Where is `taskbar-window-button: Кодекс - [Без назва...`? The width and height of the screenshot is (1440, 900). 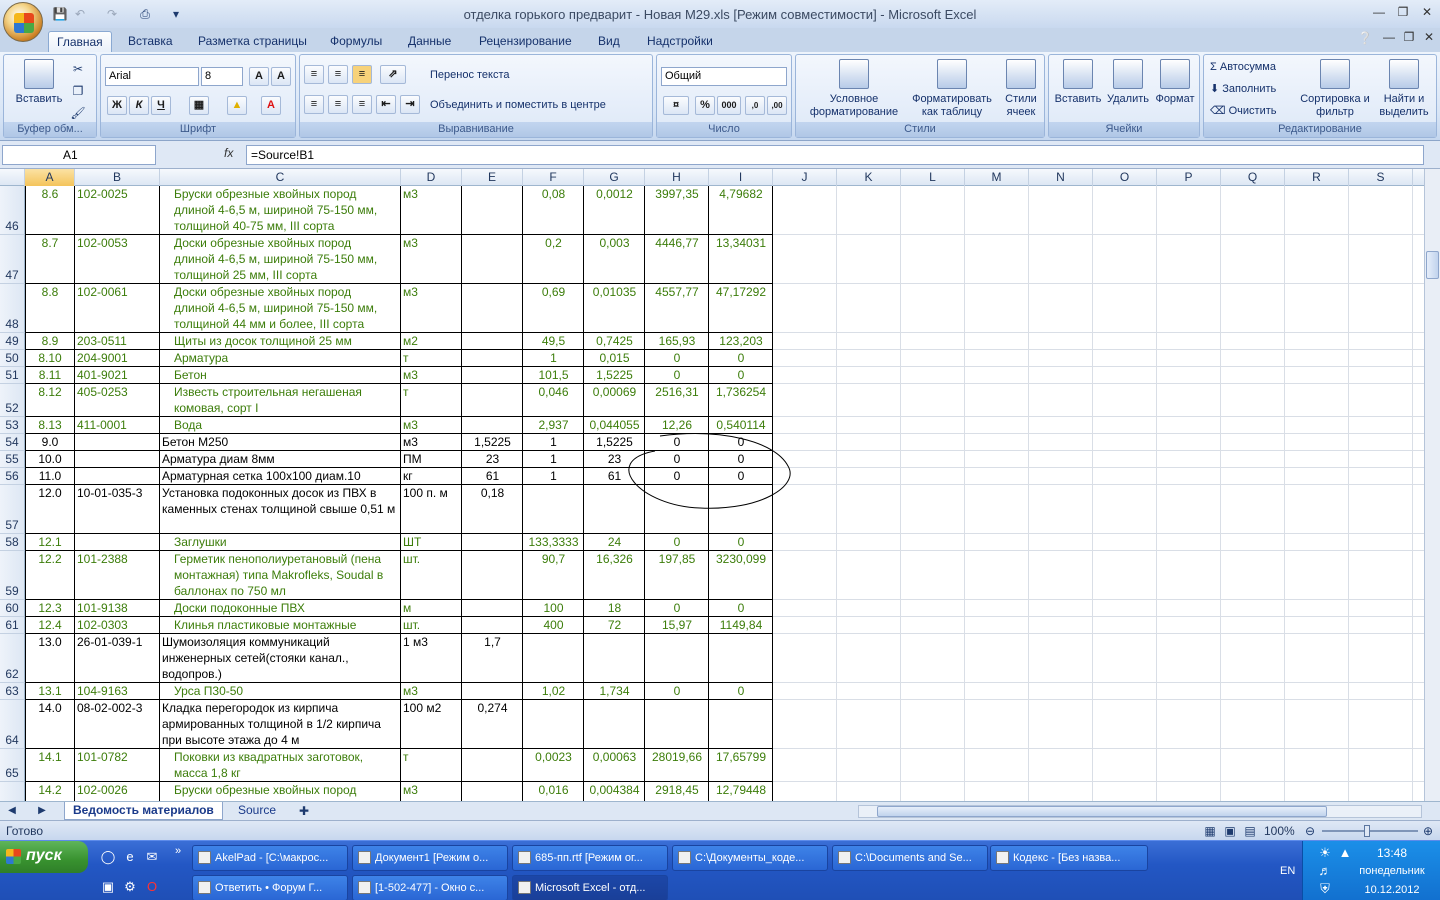 taskbar-window-button: Кодекс - [Без назва... is located at coordinates (1069, 858).